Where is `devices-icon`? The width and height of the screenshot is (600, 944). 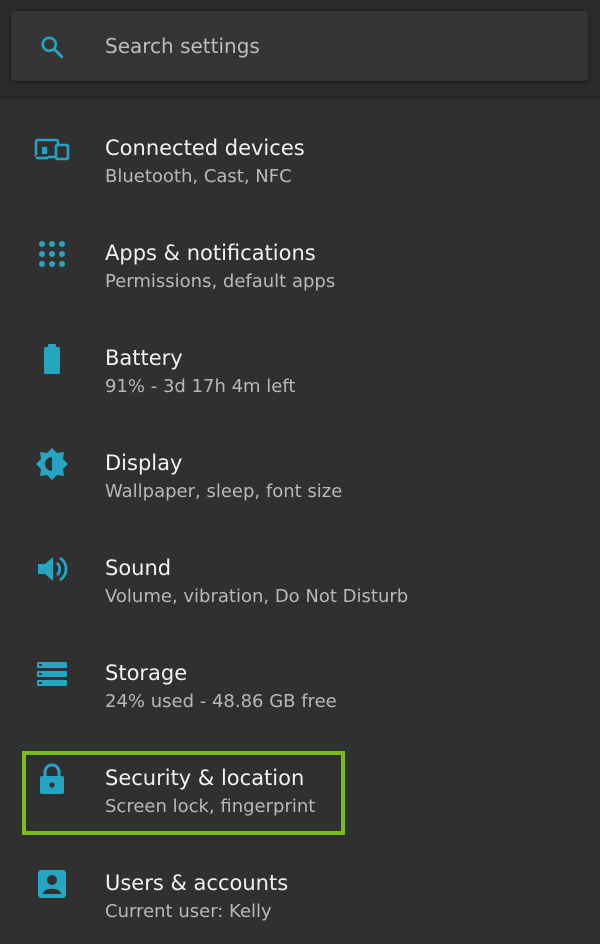
devices-icon is located at coordinates (52, 149).